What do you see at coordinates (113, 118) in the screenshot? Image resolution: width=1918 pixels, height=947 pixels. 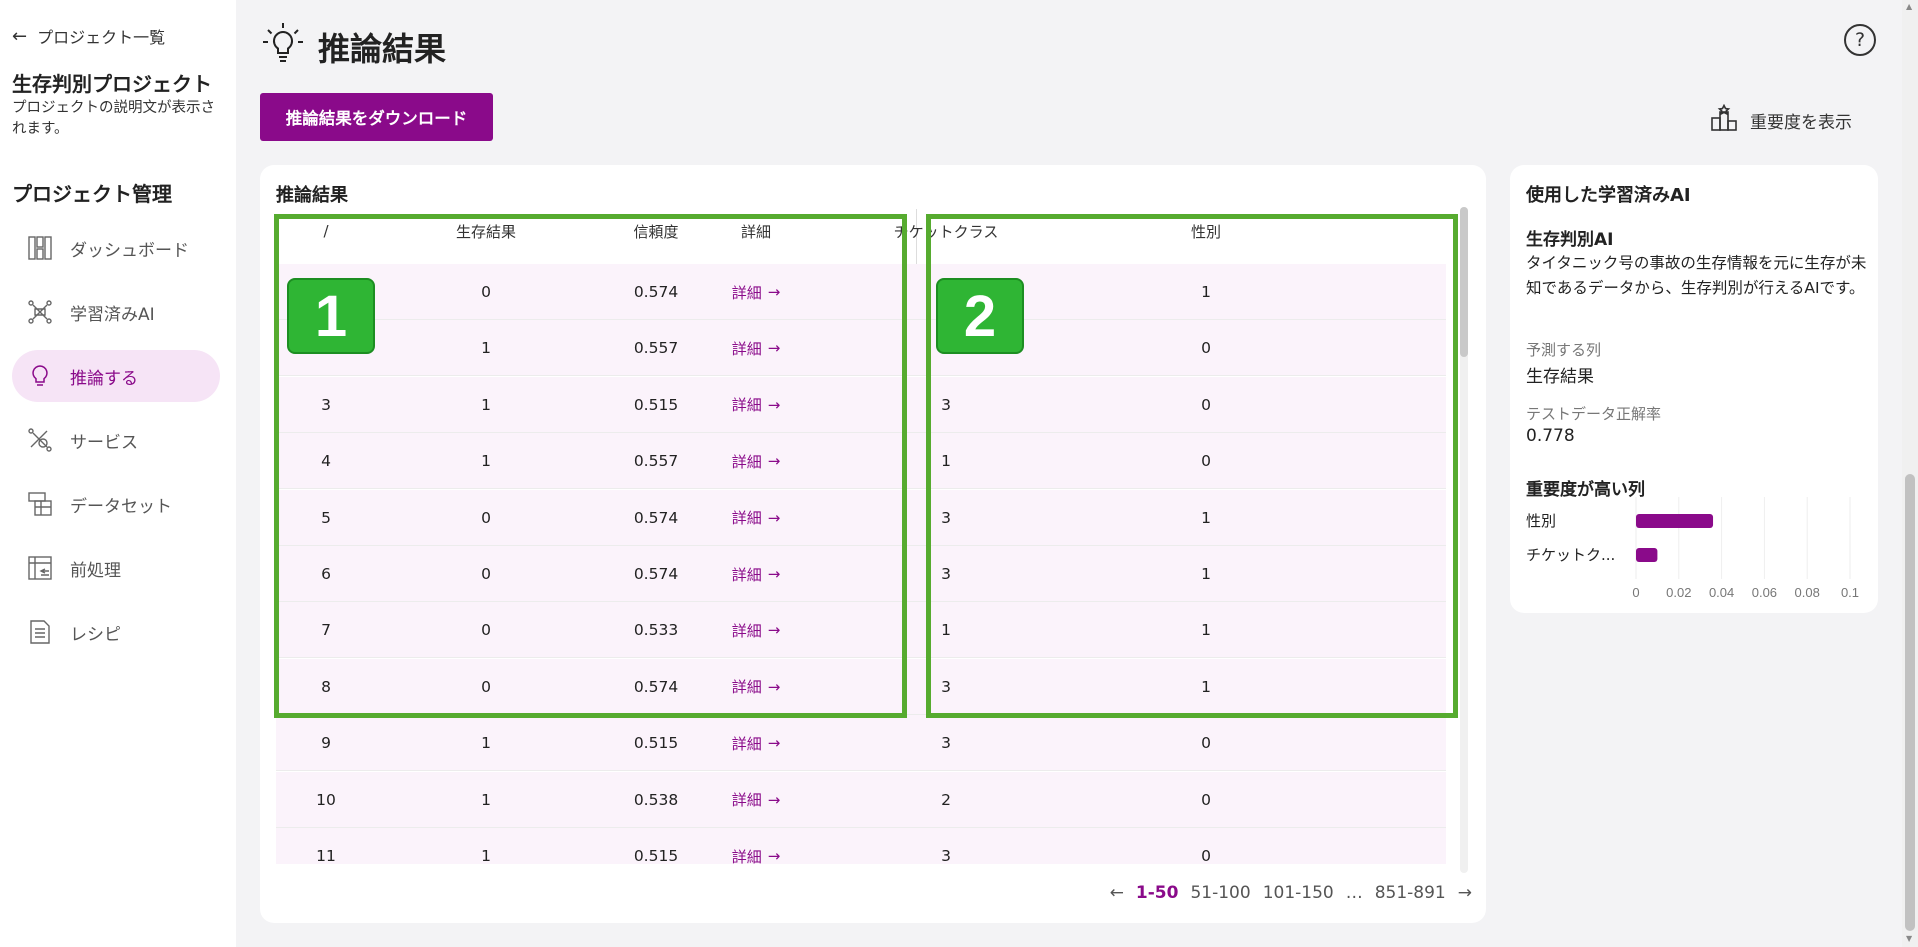 I see `project-description: プロジェクトの説明文が表示されます。` at bounding box center [113, 118].